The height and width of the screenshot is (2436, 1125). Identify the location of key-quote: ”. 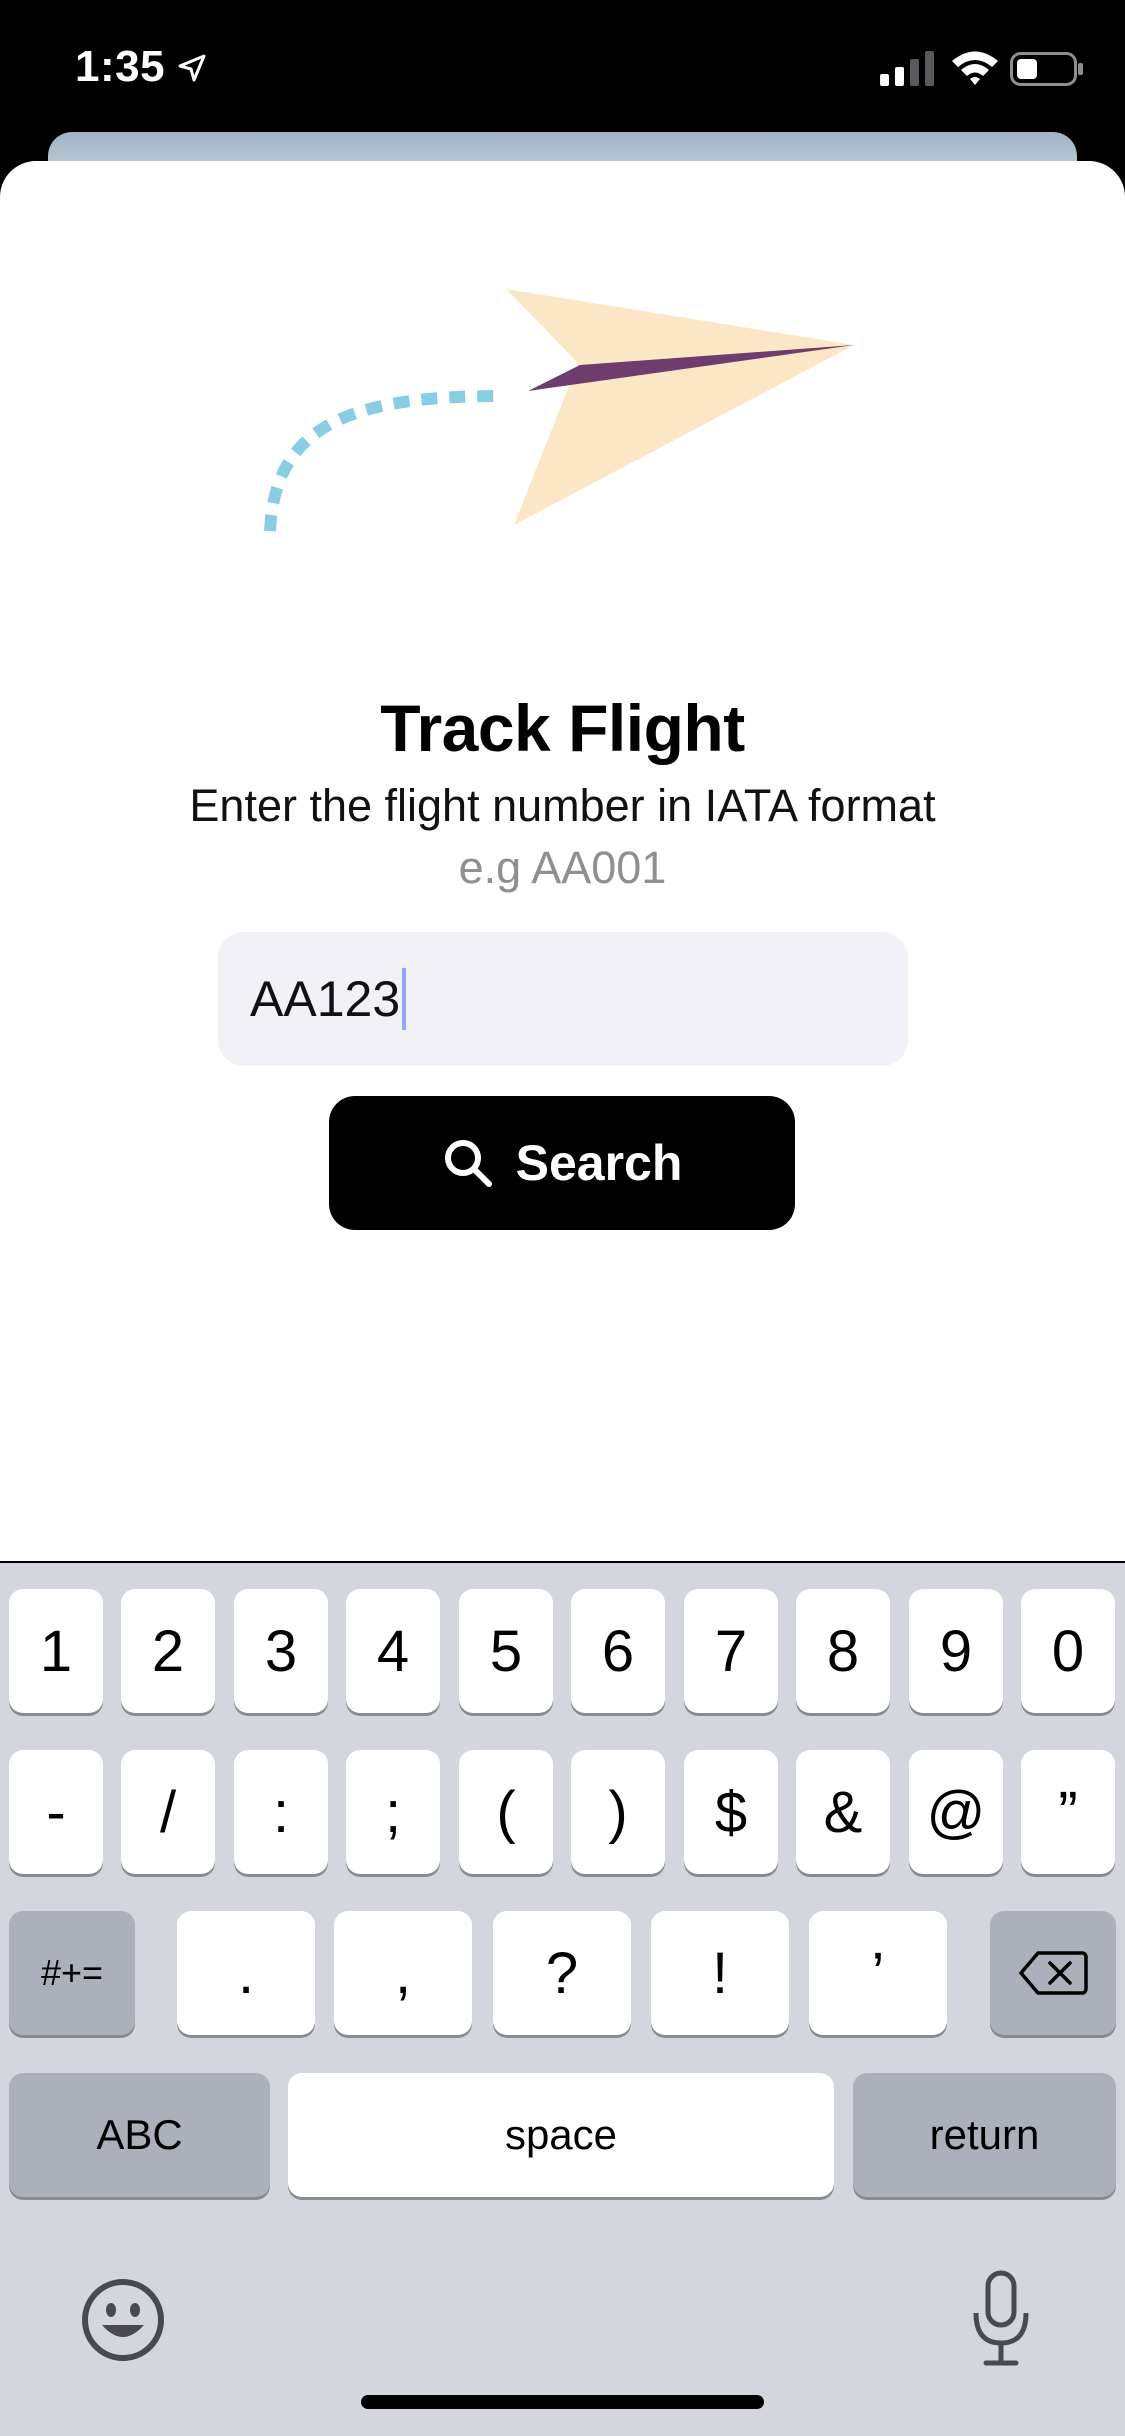
(1068, 1812).